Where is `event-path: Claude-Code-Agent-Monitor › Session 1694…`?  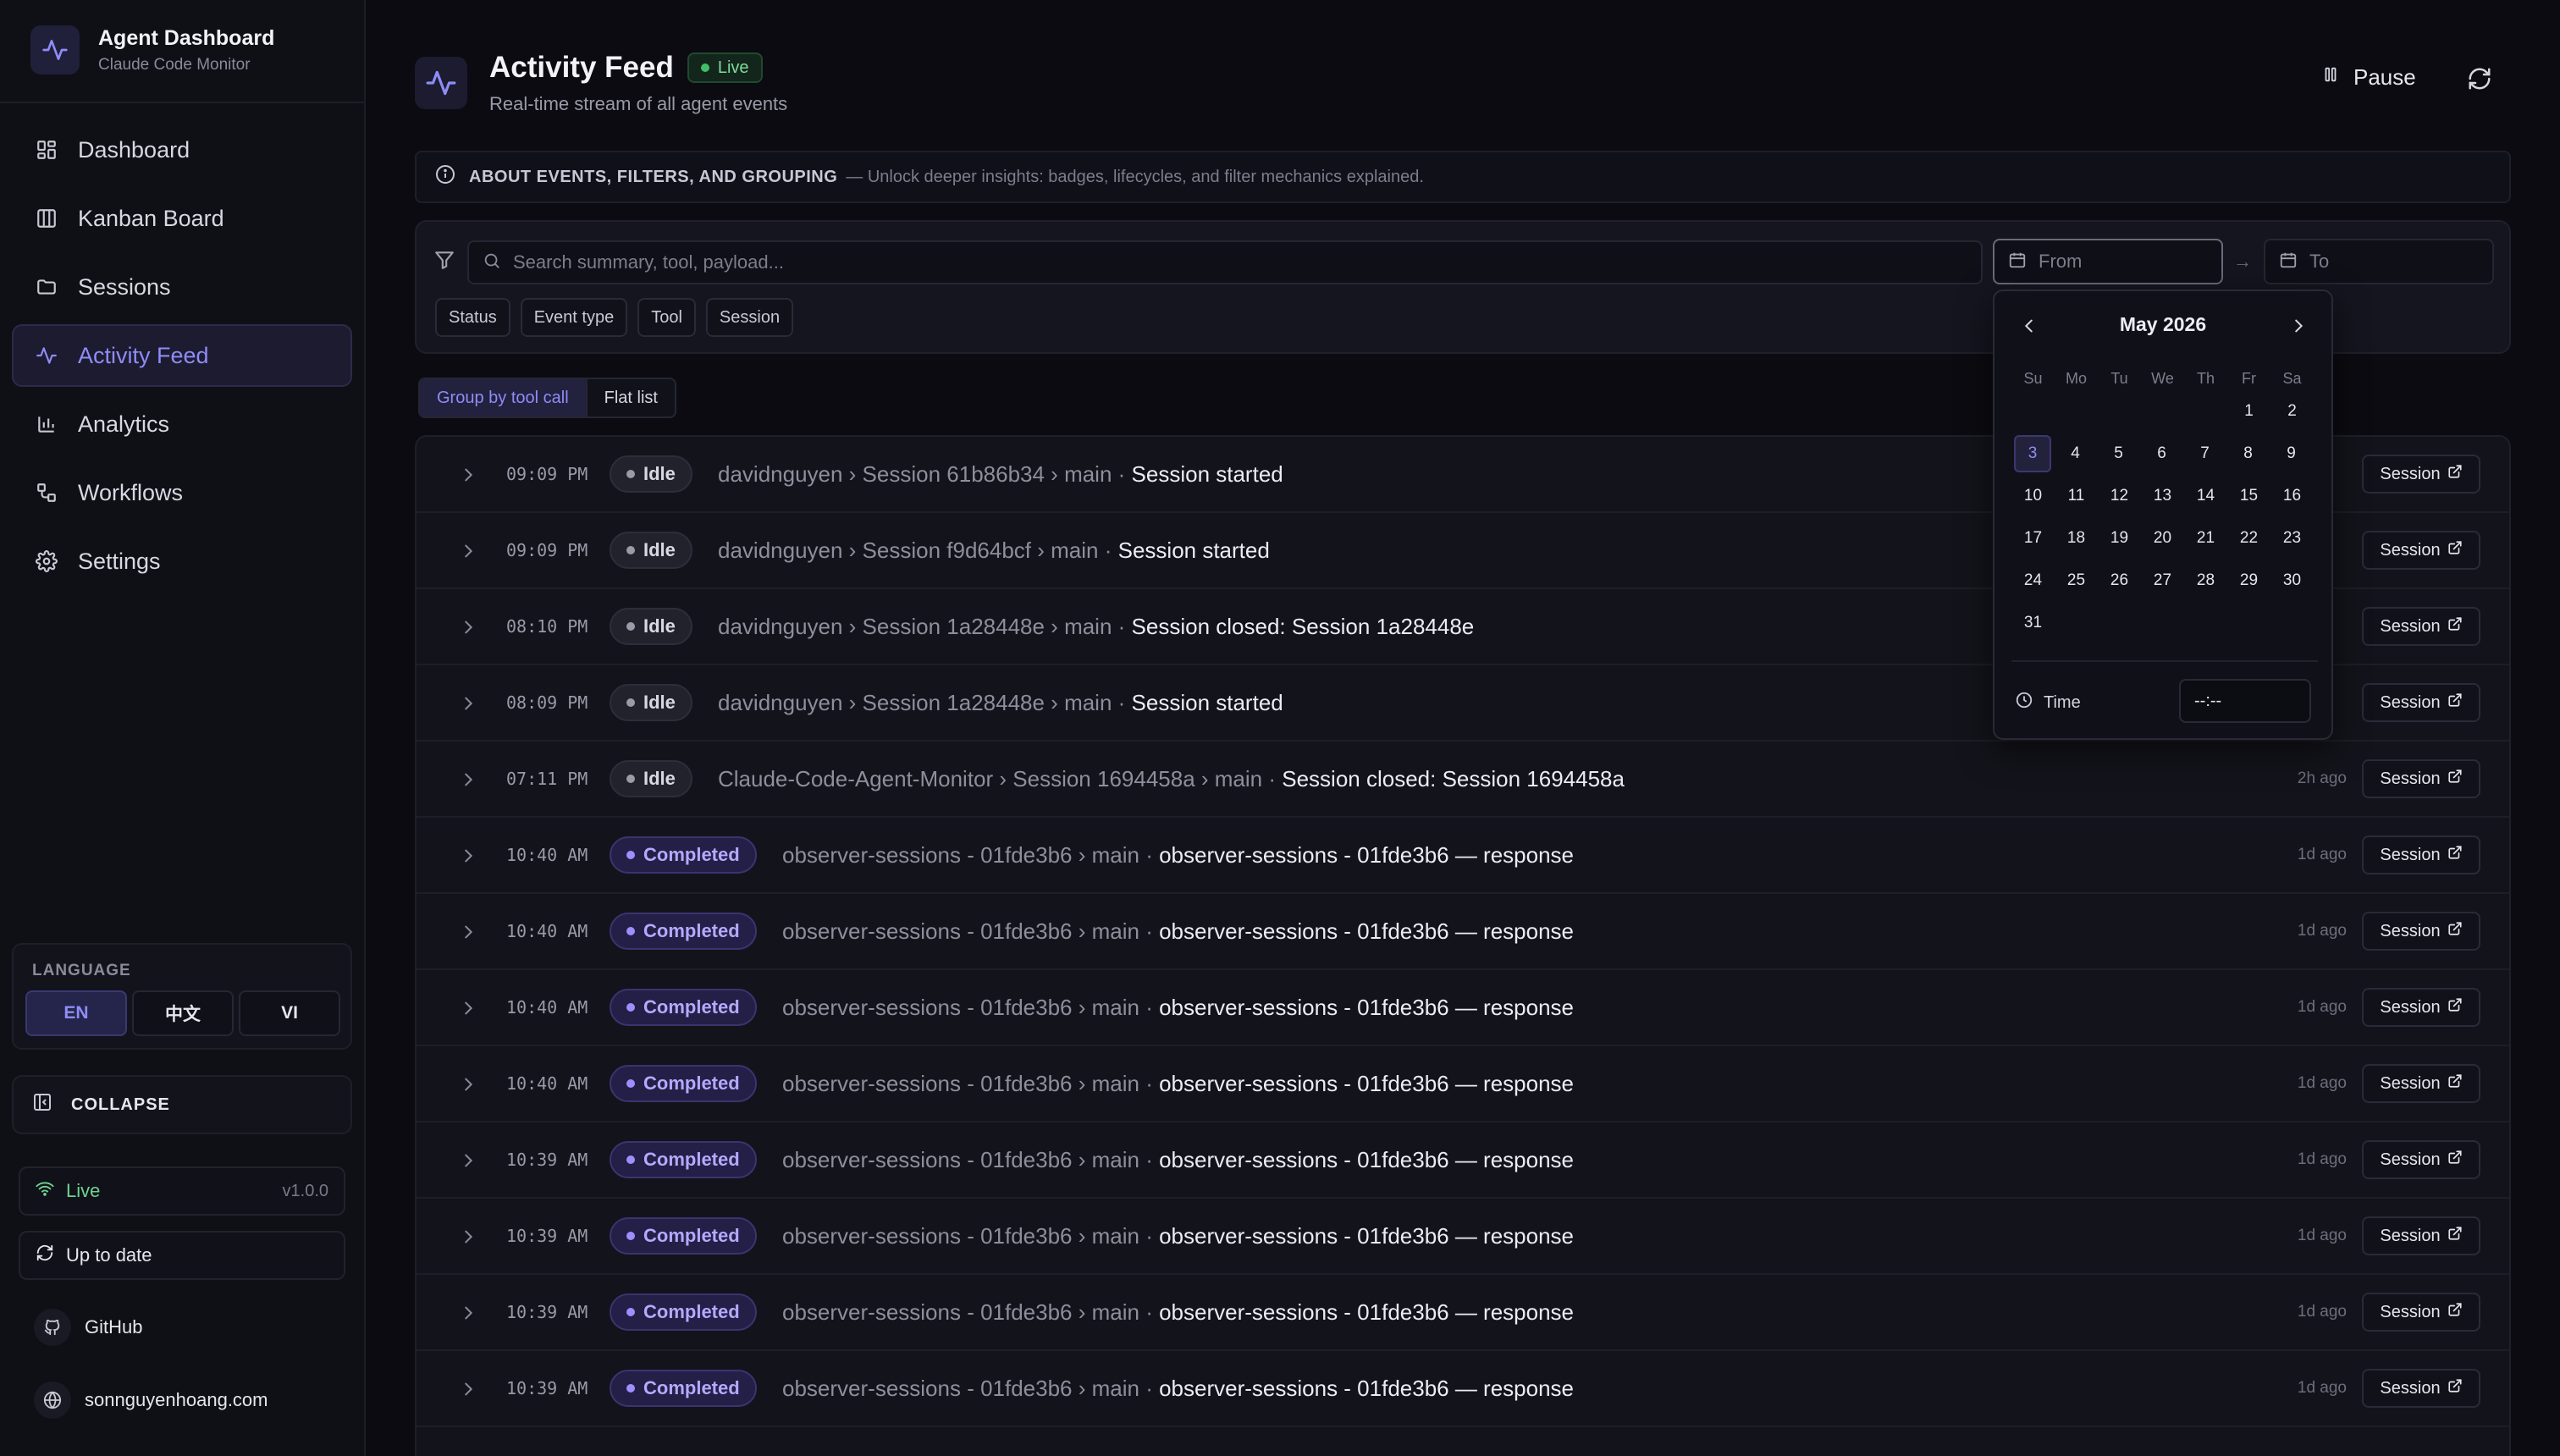 event-path: Claude-Code-Agent-Monitor › Session 1694… is located at coordinates (1171, 779).